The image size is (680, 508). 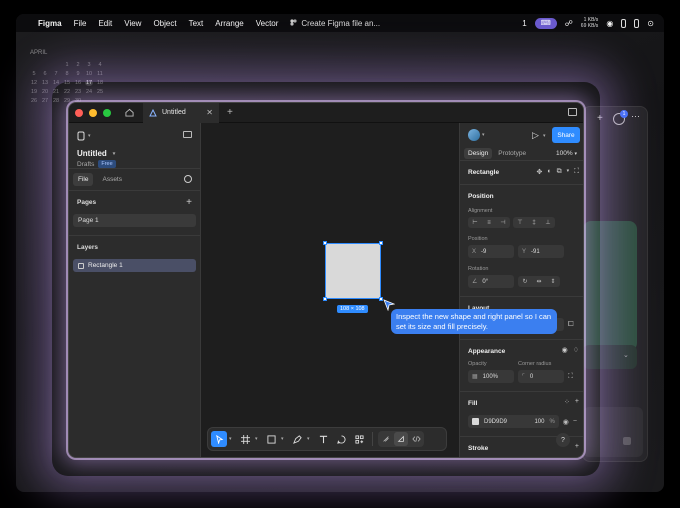 What do you see at coordinates (83, 179) in the screenshot?
I see `tab-file: File` at bounding box center [83, 179].